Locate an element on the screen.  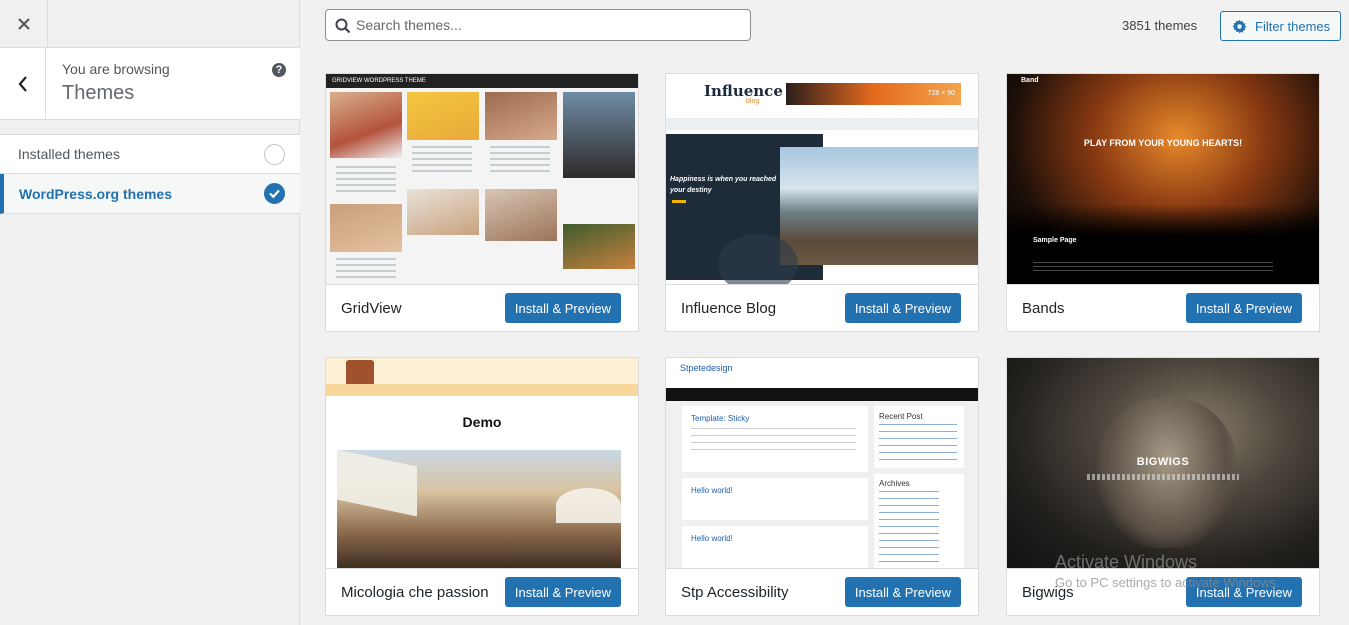
radio-unchecked-icon is located at coordinates (274, 154).